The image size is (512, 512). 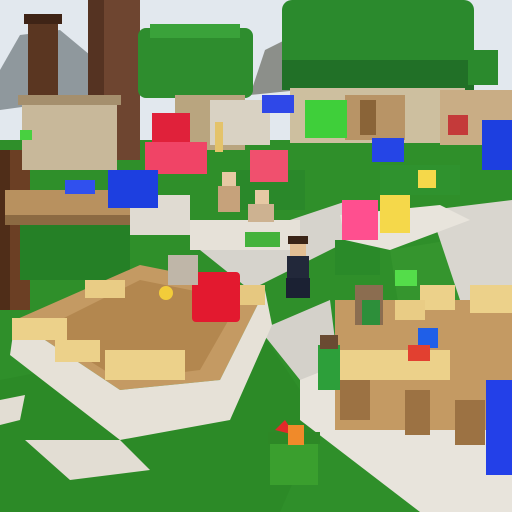 I want to click on crate-deck, so click(x=183, y=270).